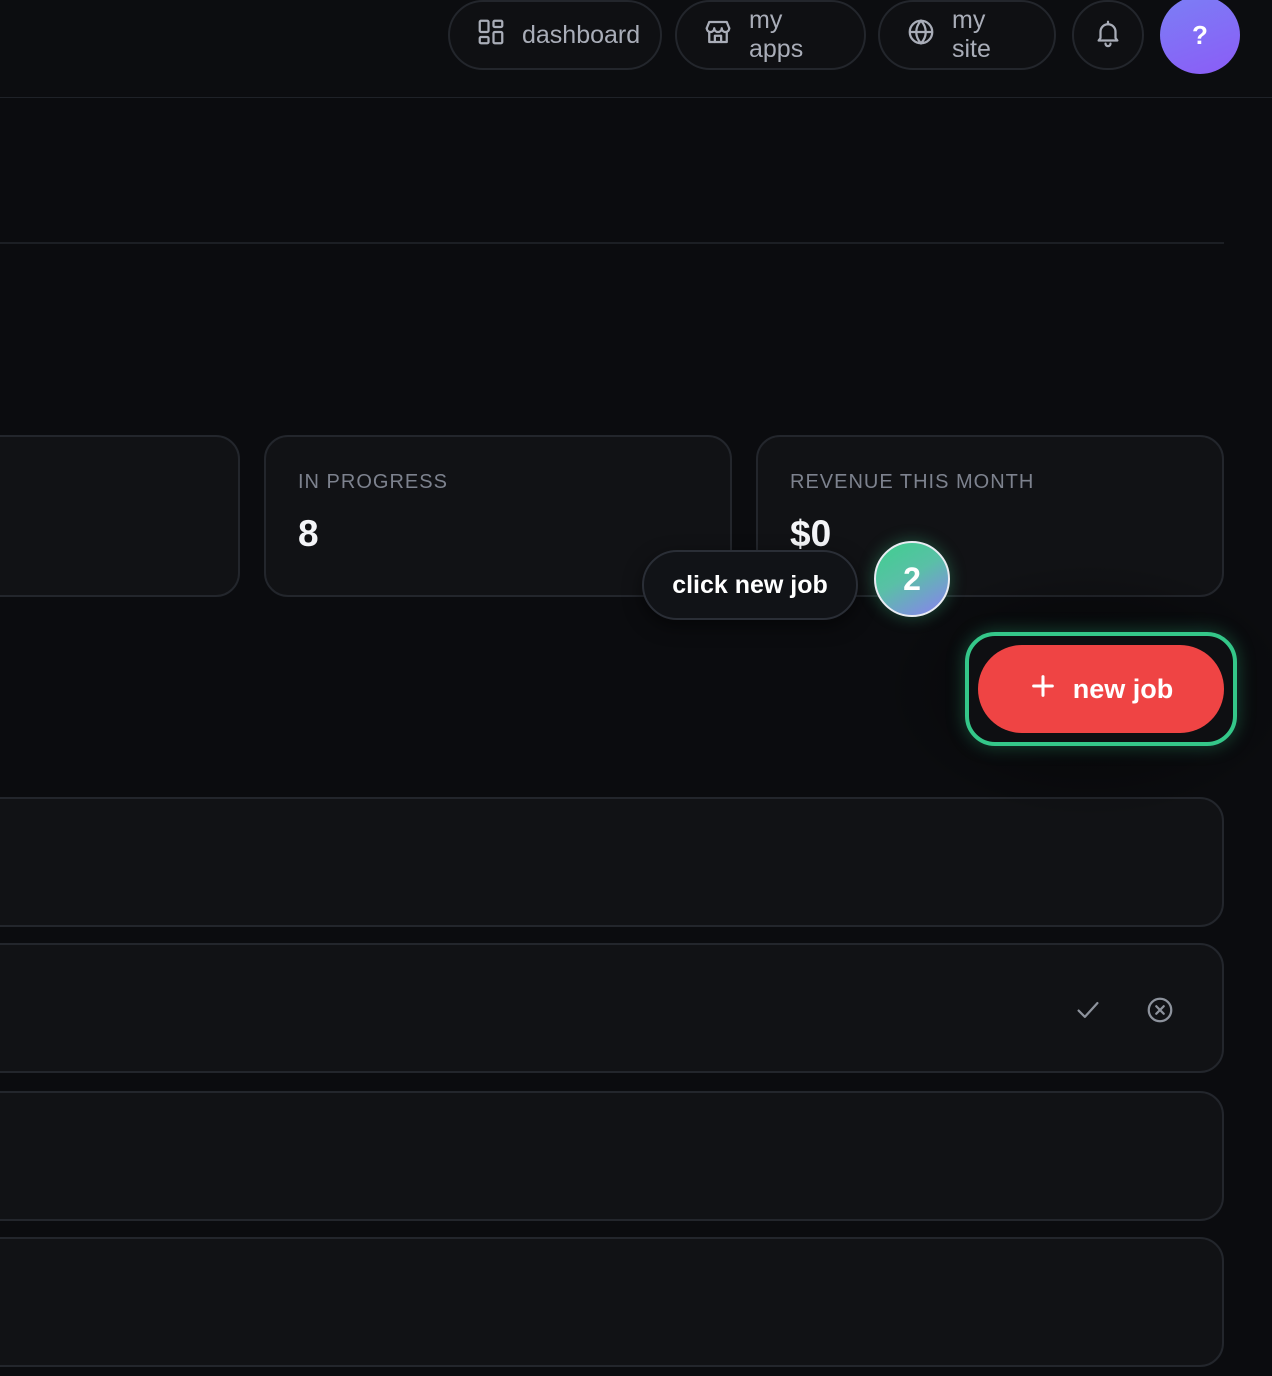 The image size is (1272, 1376). What do you see at coordinates (921, 35) in the screenshot?
I see `globe-icon` at bounding box center [921, 35].